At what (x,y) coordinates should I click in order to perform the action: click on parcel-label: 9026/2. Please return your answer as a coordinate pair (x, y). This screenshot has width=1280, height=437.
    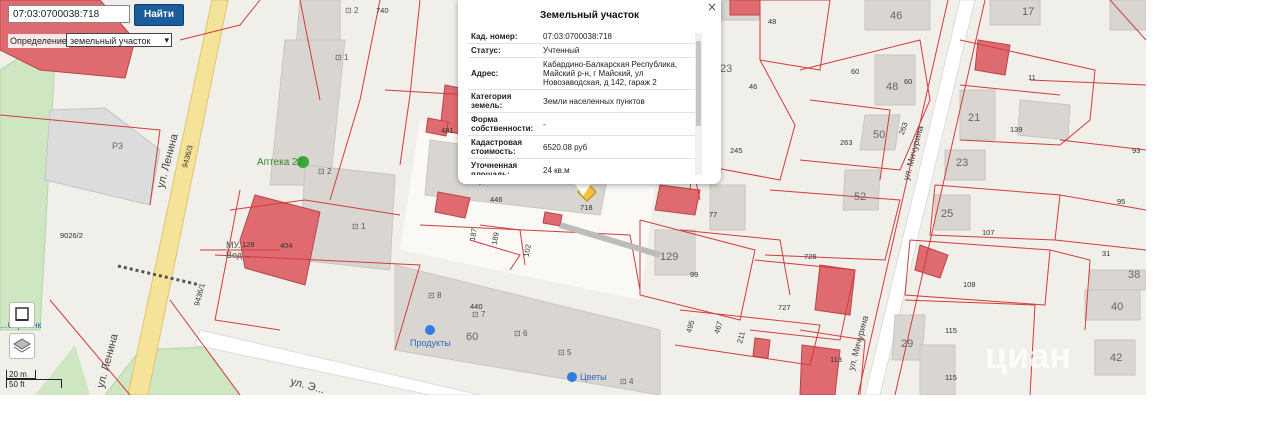
    Looking at the image, I should click on (71, 235).